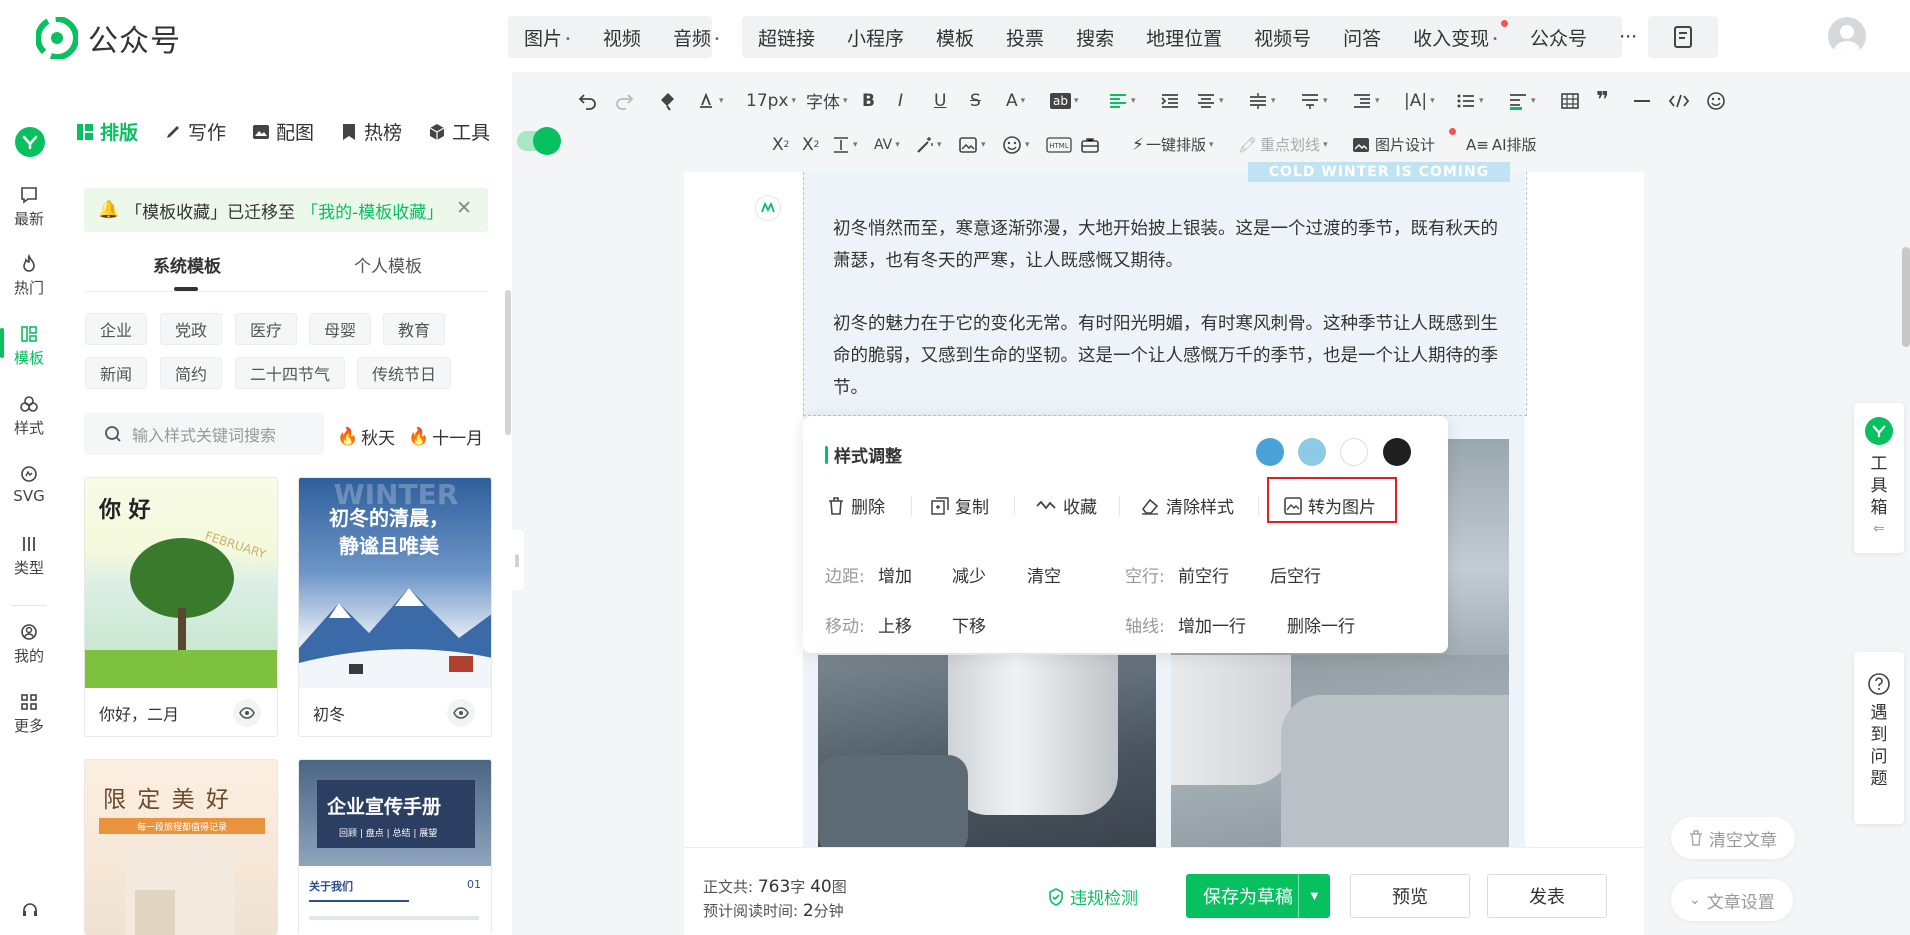 Image resolution: width=1910 pixels, height=935 pixels. Describe the element at coordinates (636, 101) in the screenshot. I see `redo-icon` at that location.